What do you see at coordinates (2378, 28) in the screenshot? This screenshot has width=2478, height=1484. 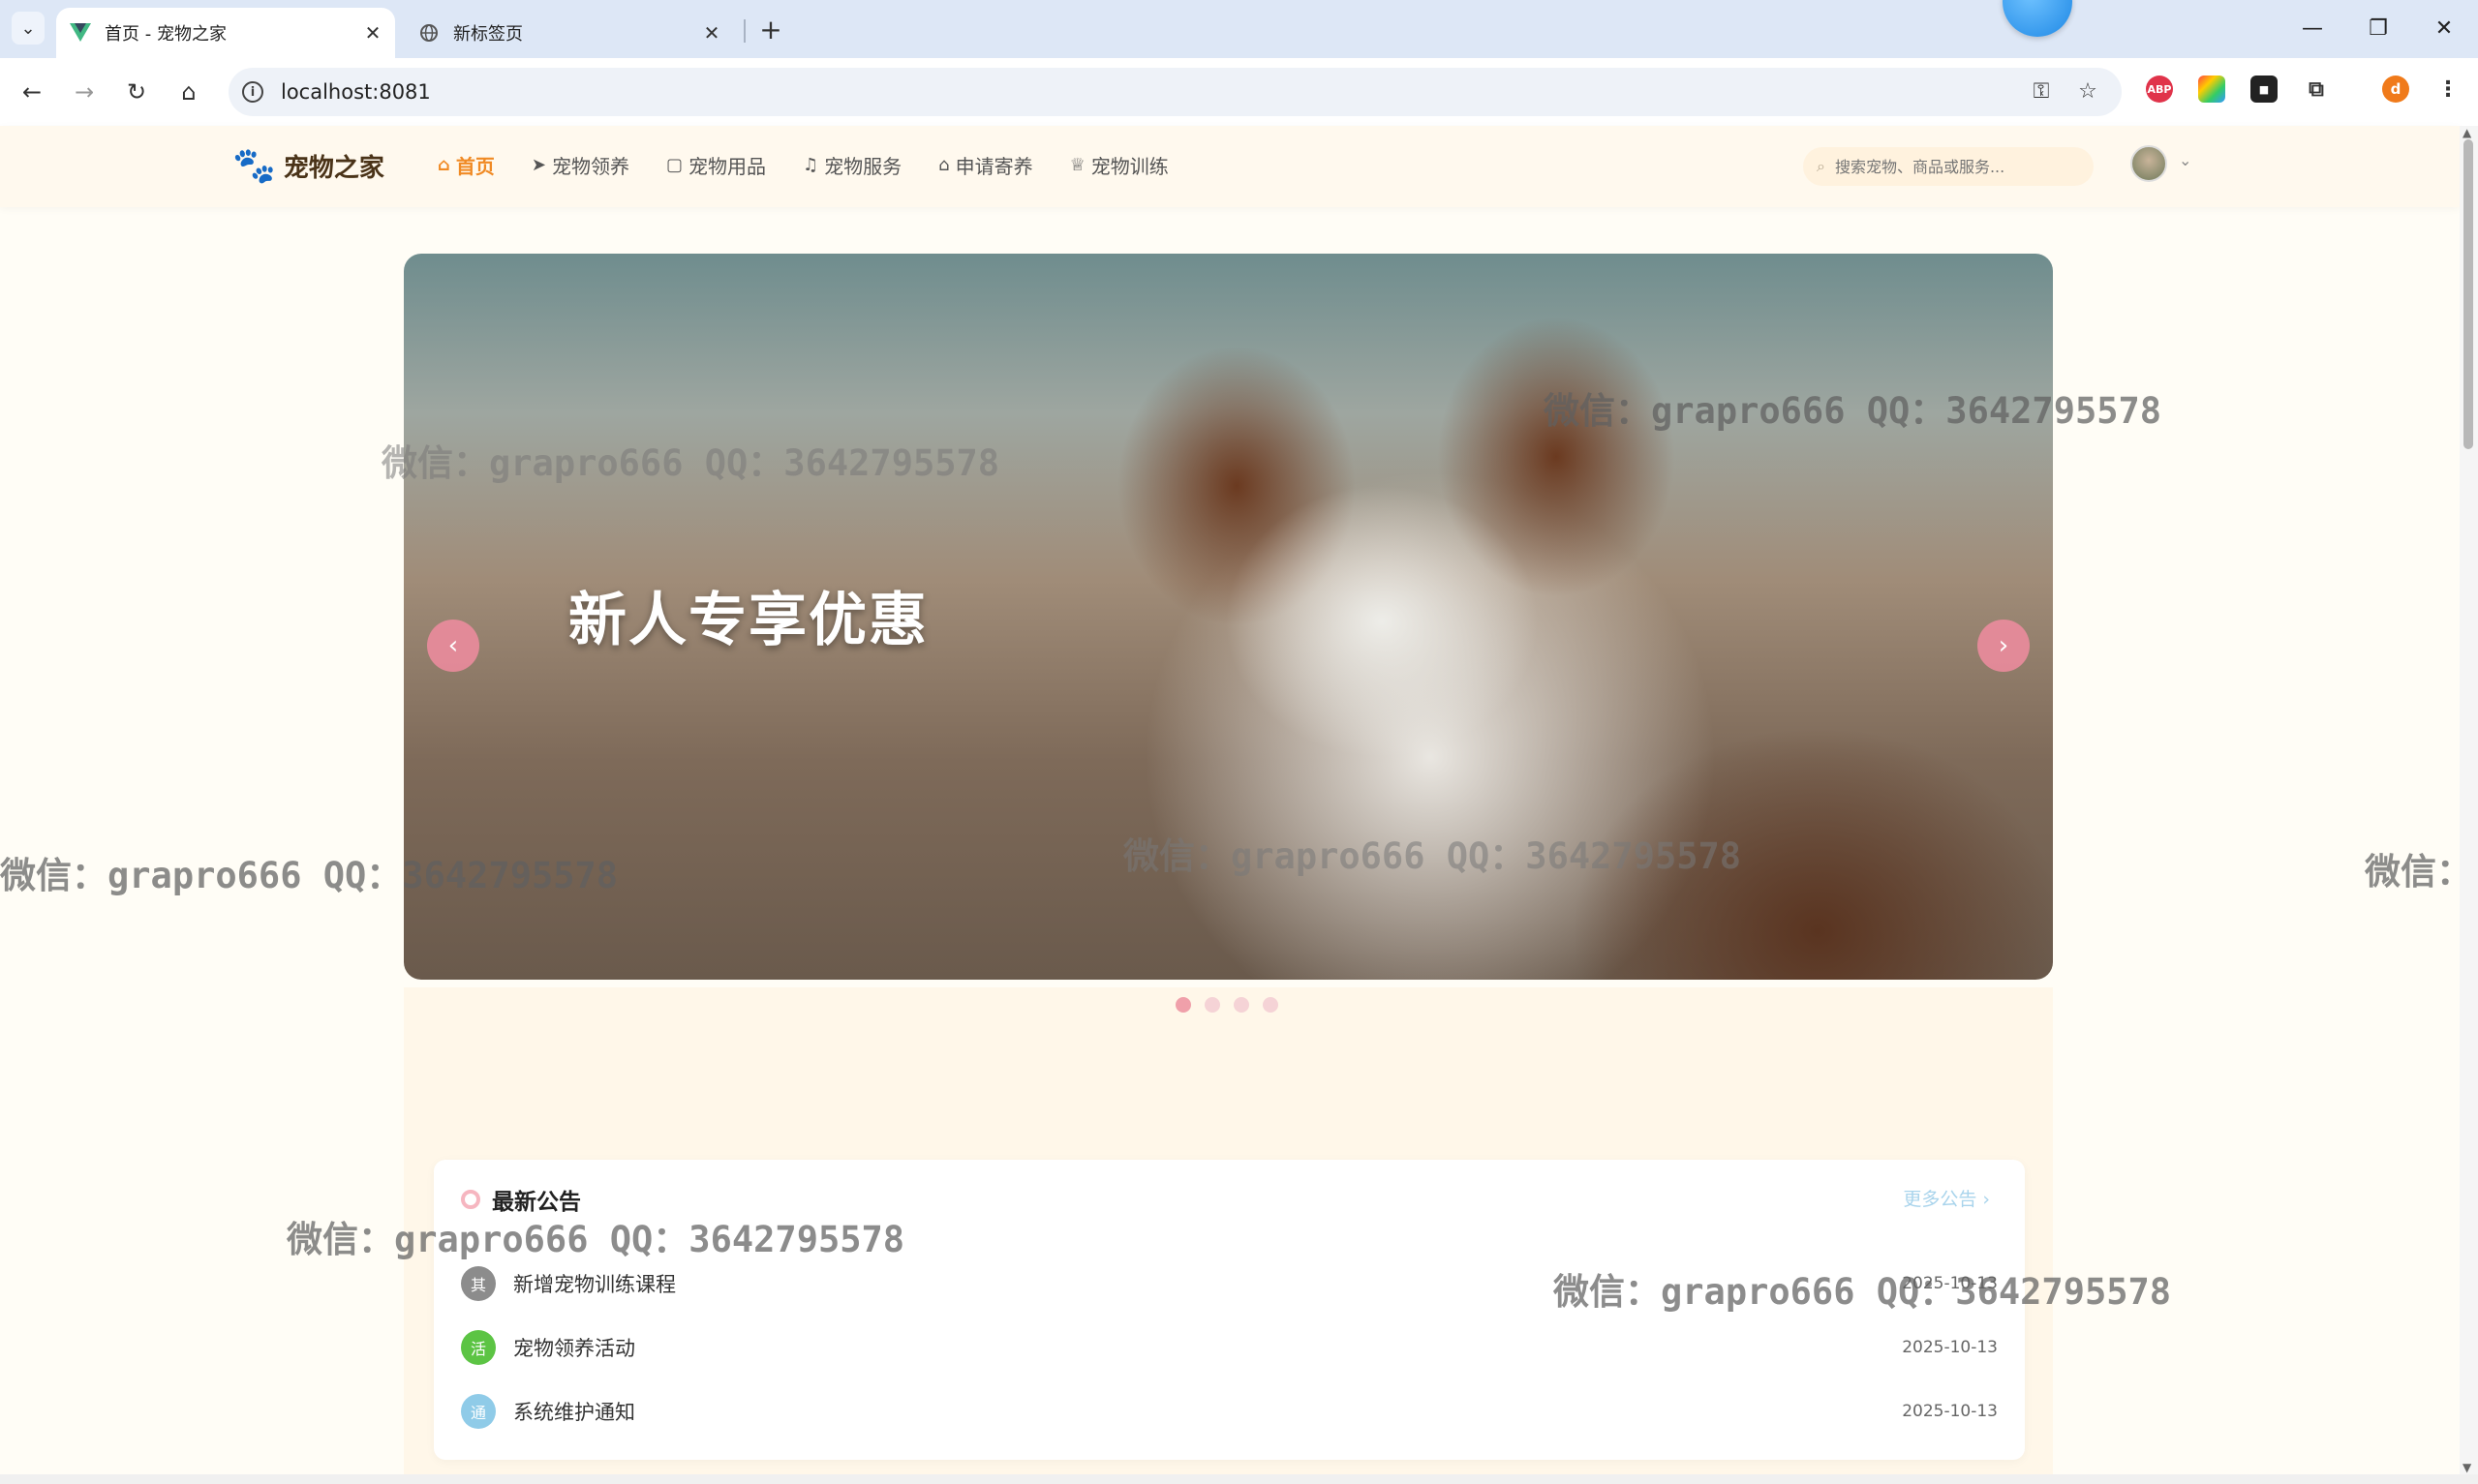 I see `restore-icon: ❐` at bounding box center [2378, 28].